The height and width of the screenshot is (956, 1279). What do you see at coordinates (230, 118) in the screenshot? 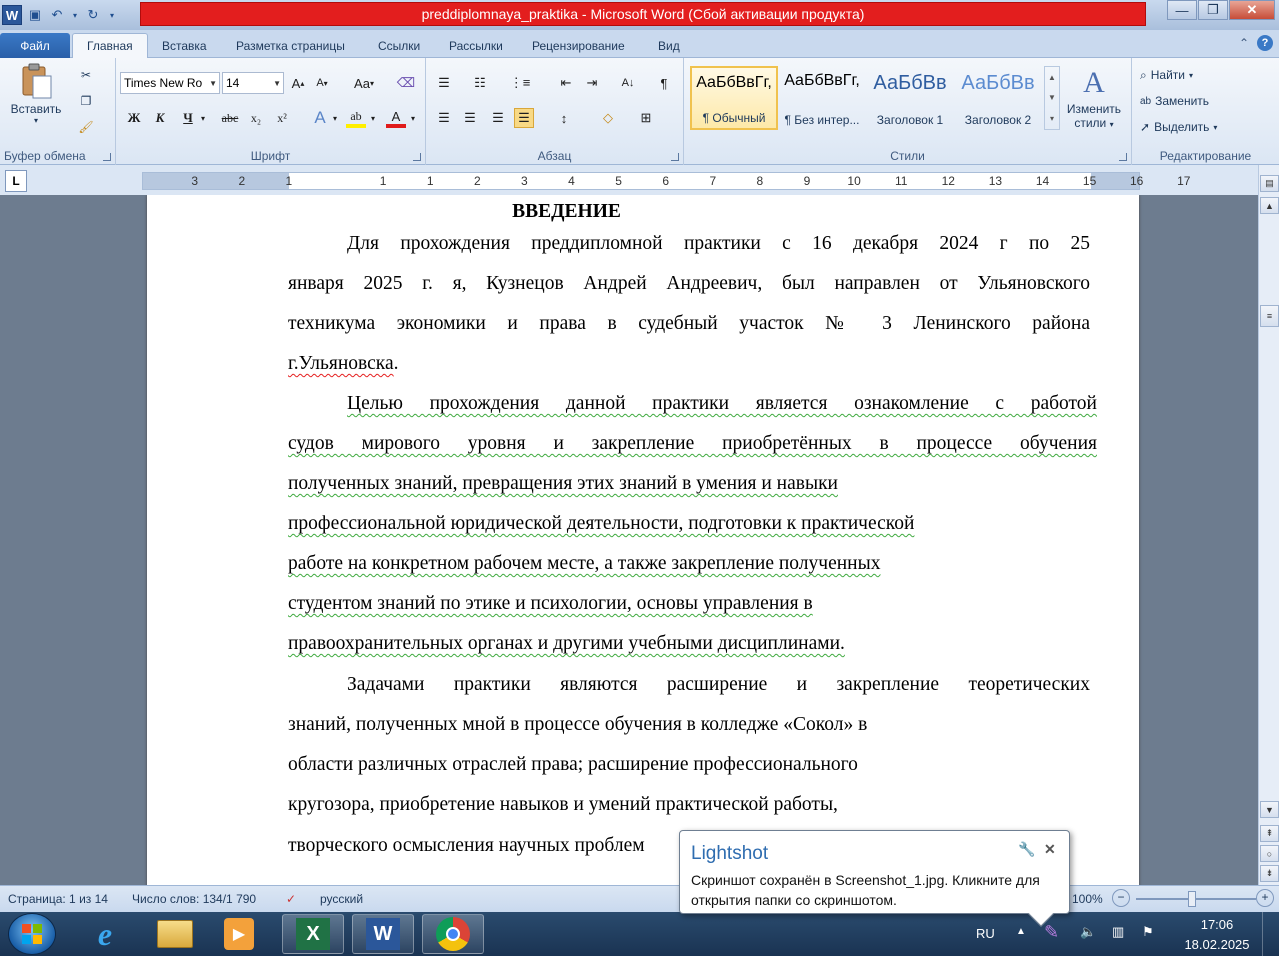
I see `strikethrough-button: abc` at bounding box center [230, 118].